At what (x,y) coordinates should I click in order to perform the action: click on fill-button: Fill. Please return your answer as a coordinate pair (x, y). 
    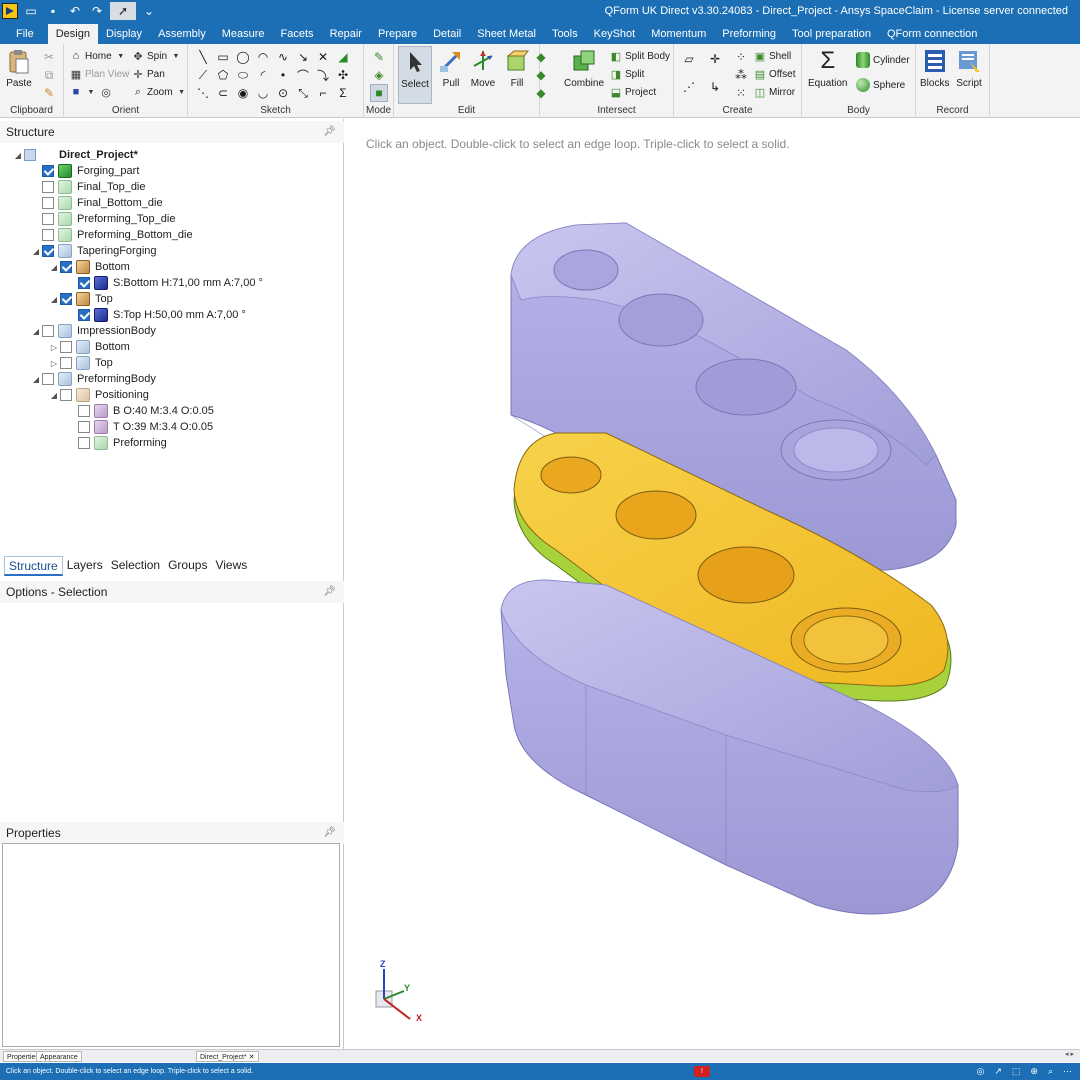
    Looking at the image, I should click on (517, 68).